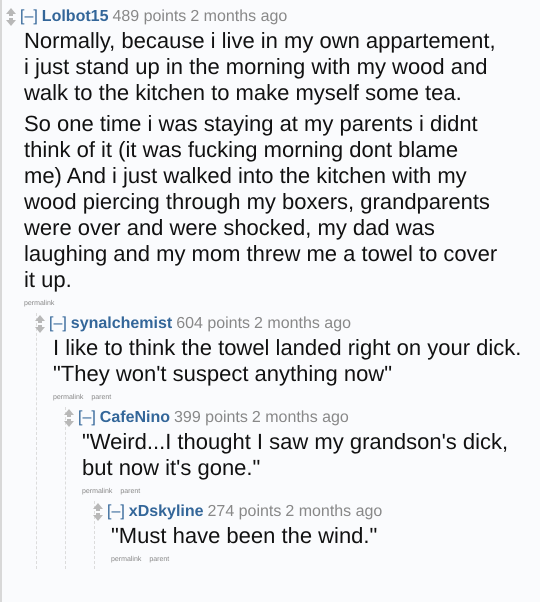 Image resolution: width=540 pixels, height=602 pixels. Describe the element at coordinates (213, 324) in the screenshot. I see `comment-score: 604 points` at that location.